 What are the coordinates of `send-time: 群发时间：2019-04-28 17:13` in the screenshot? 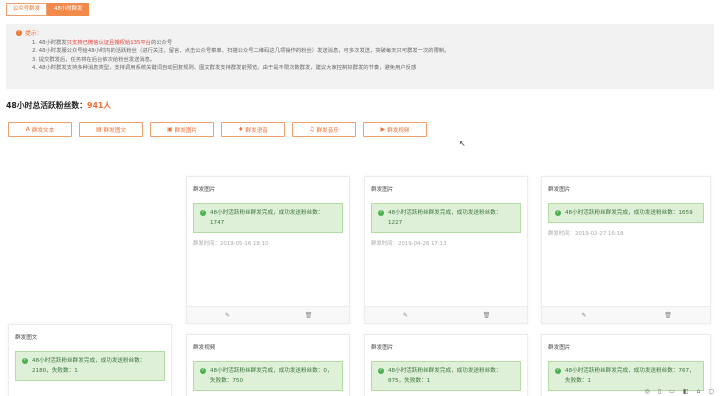 It's located at (409, 244).